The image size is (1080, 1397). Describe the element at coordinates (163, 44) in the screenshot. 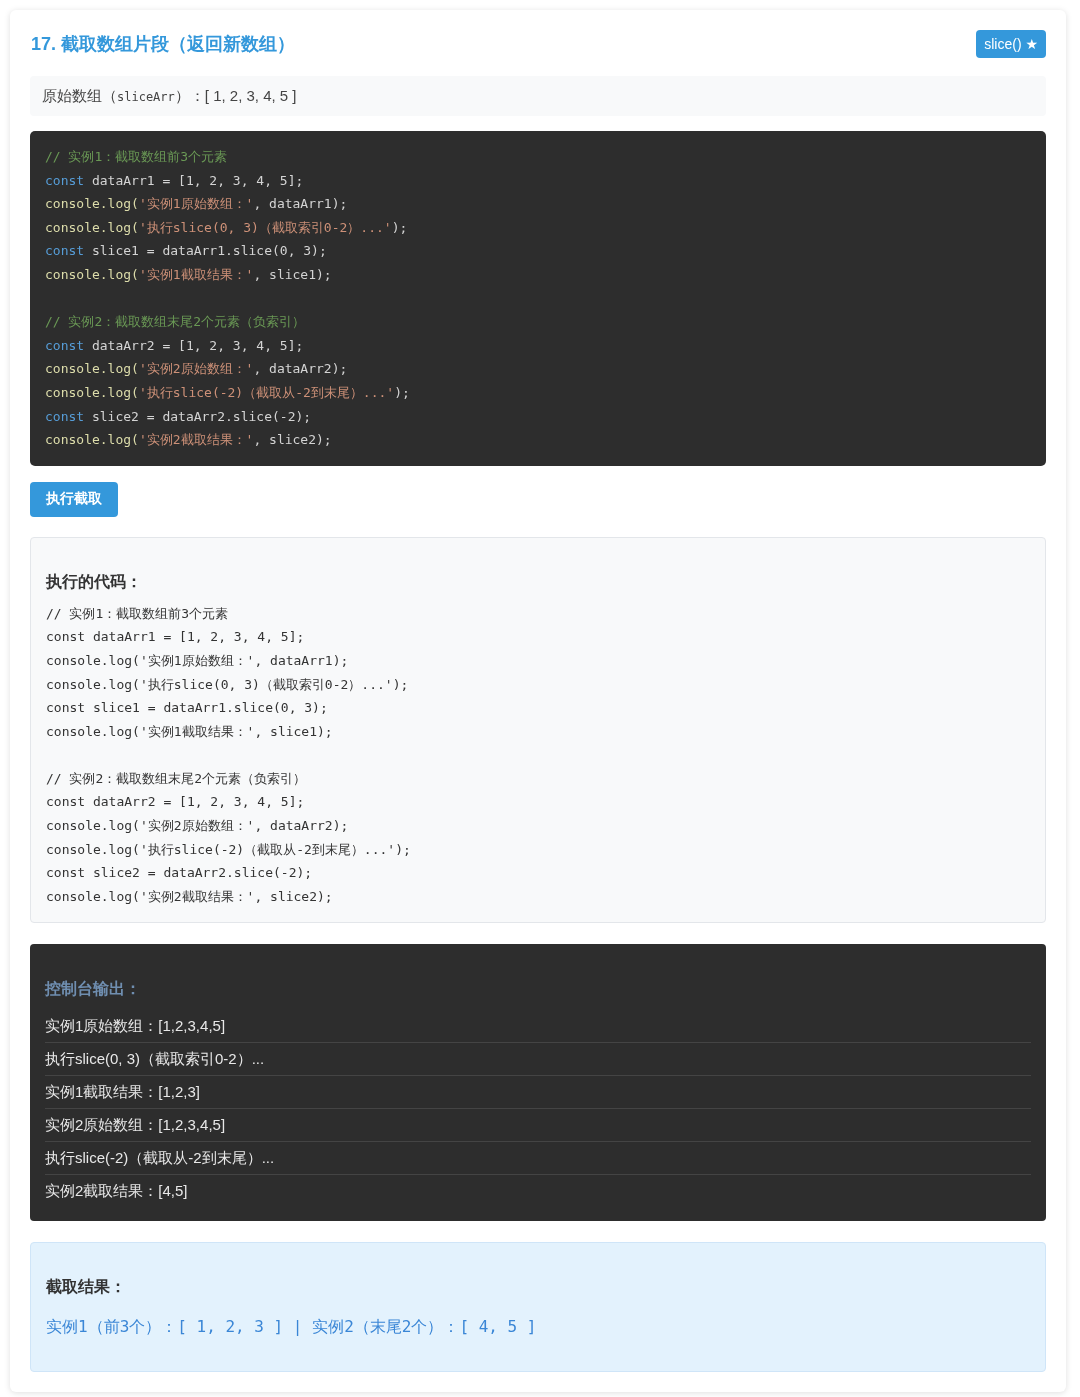

I see `section-title: 17. 截取数组片段（返回新数组）` at that location.